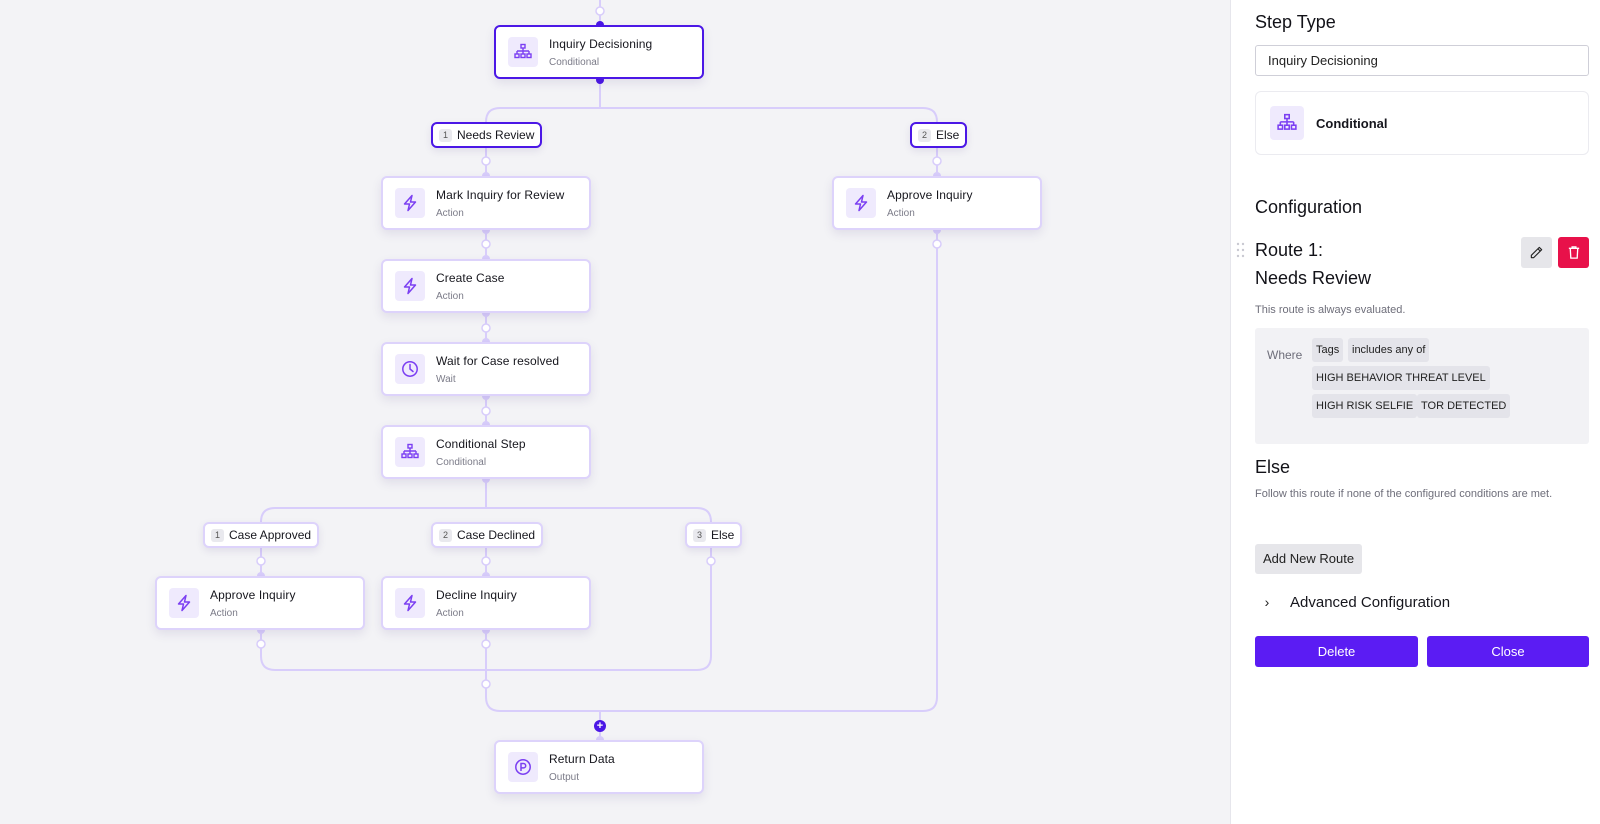 This screenshot has width=1600, height=824. What do you see at coordinates (1328, 350) in the screenshot?
I see `condition-field-chip: Tags` at bounding box center [1328, 350].